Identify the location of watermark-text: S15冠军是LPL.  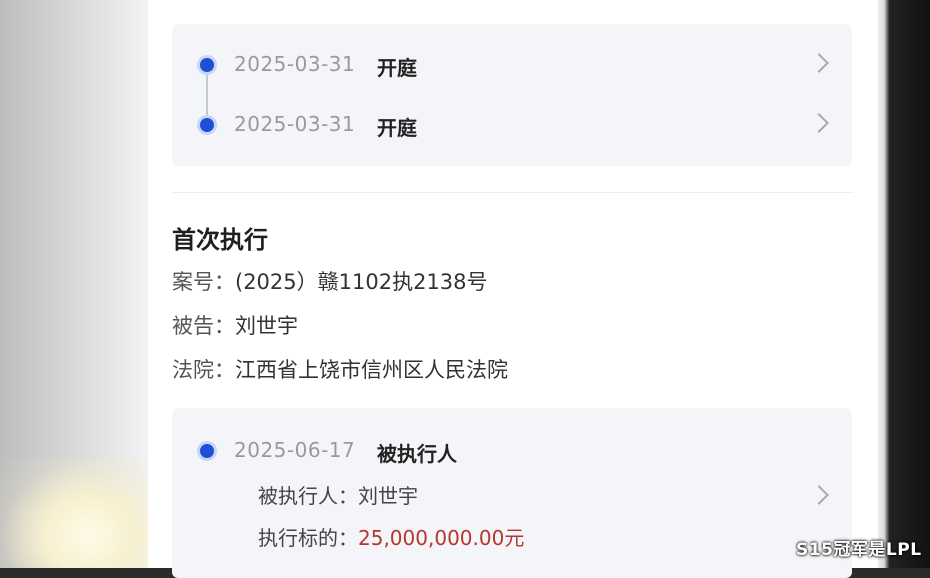
(859, 550).